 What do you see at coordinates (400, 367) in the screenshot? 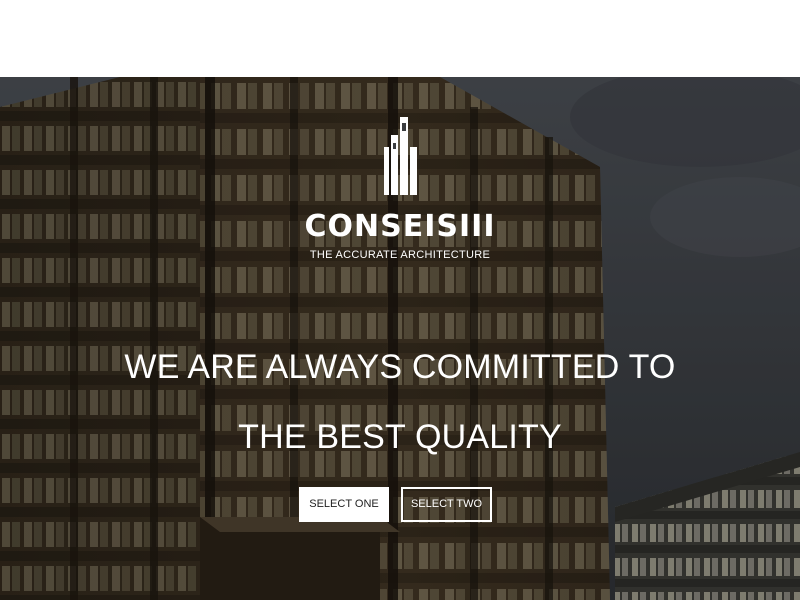
I see `hero-headline-line1: WE ARE ALWAYS COMMITTED TO` at bounding box center [400, 367].